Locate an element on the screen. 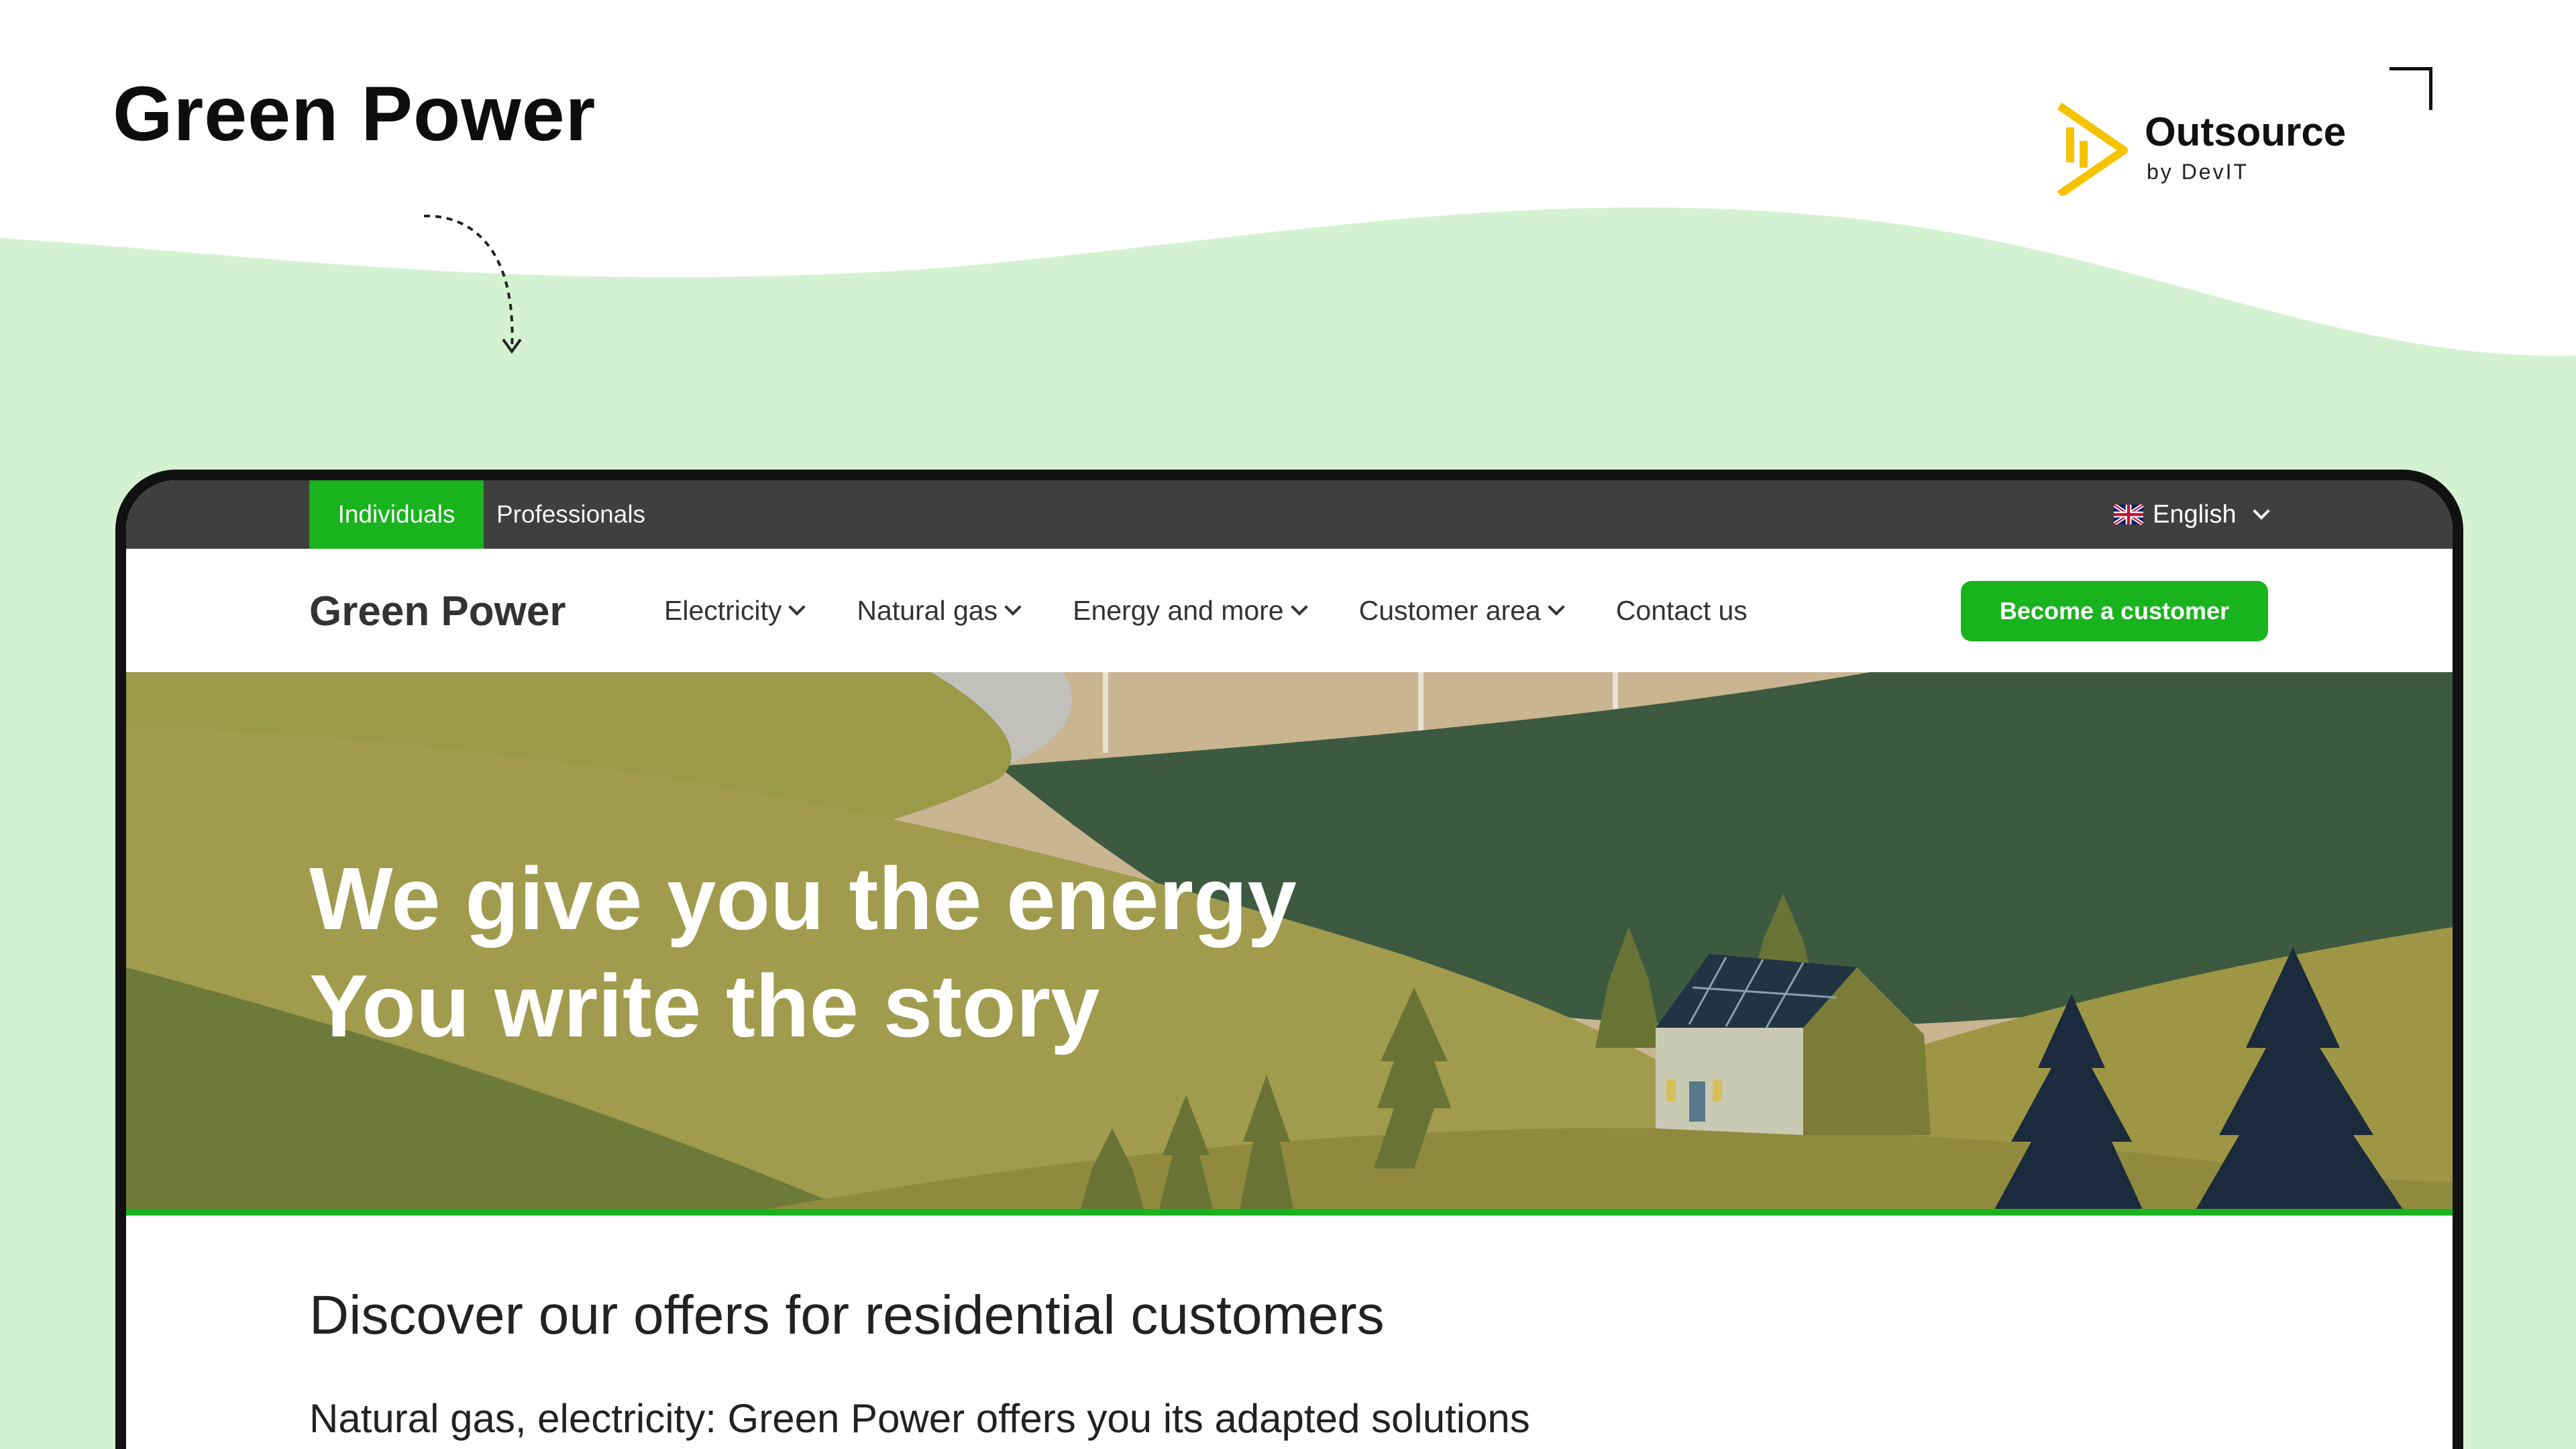 This screenshot has height=1449, width=2576. nav-item-energy-and-more: Energy and more is located at coordinates (1190, 610).